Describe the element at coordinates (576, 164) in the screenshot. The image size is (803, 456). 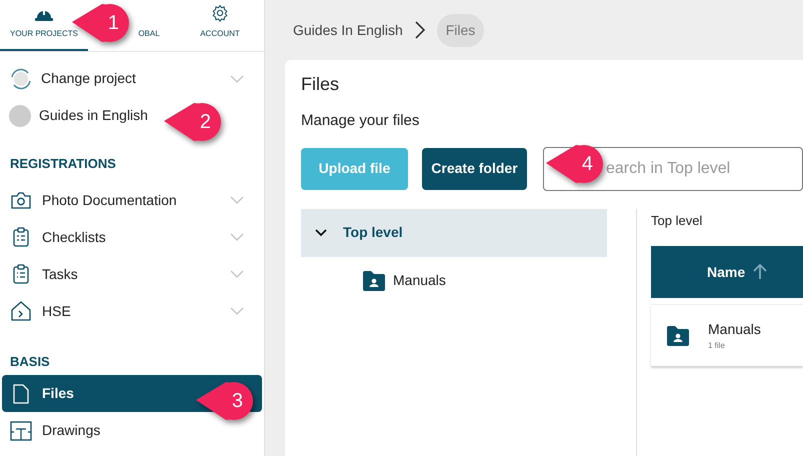
I see `callout-tooltip: 4` at that location.